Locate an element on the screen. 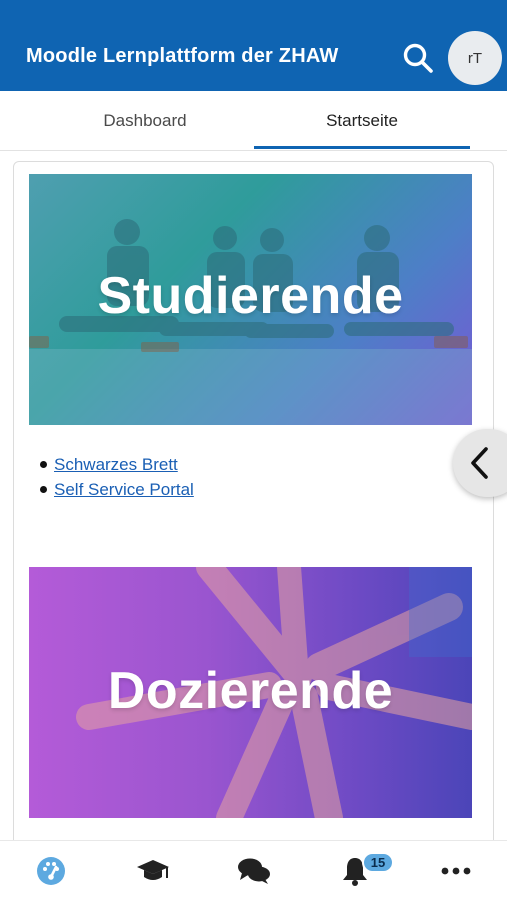 Image resolution: width=507 pixels, height=900 pixels. tab-dashboard-label: Dashboard is located at coordinates (145, 120).